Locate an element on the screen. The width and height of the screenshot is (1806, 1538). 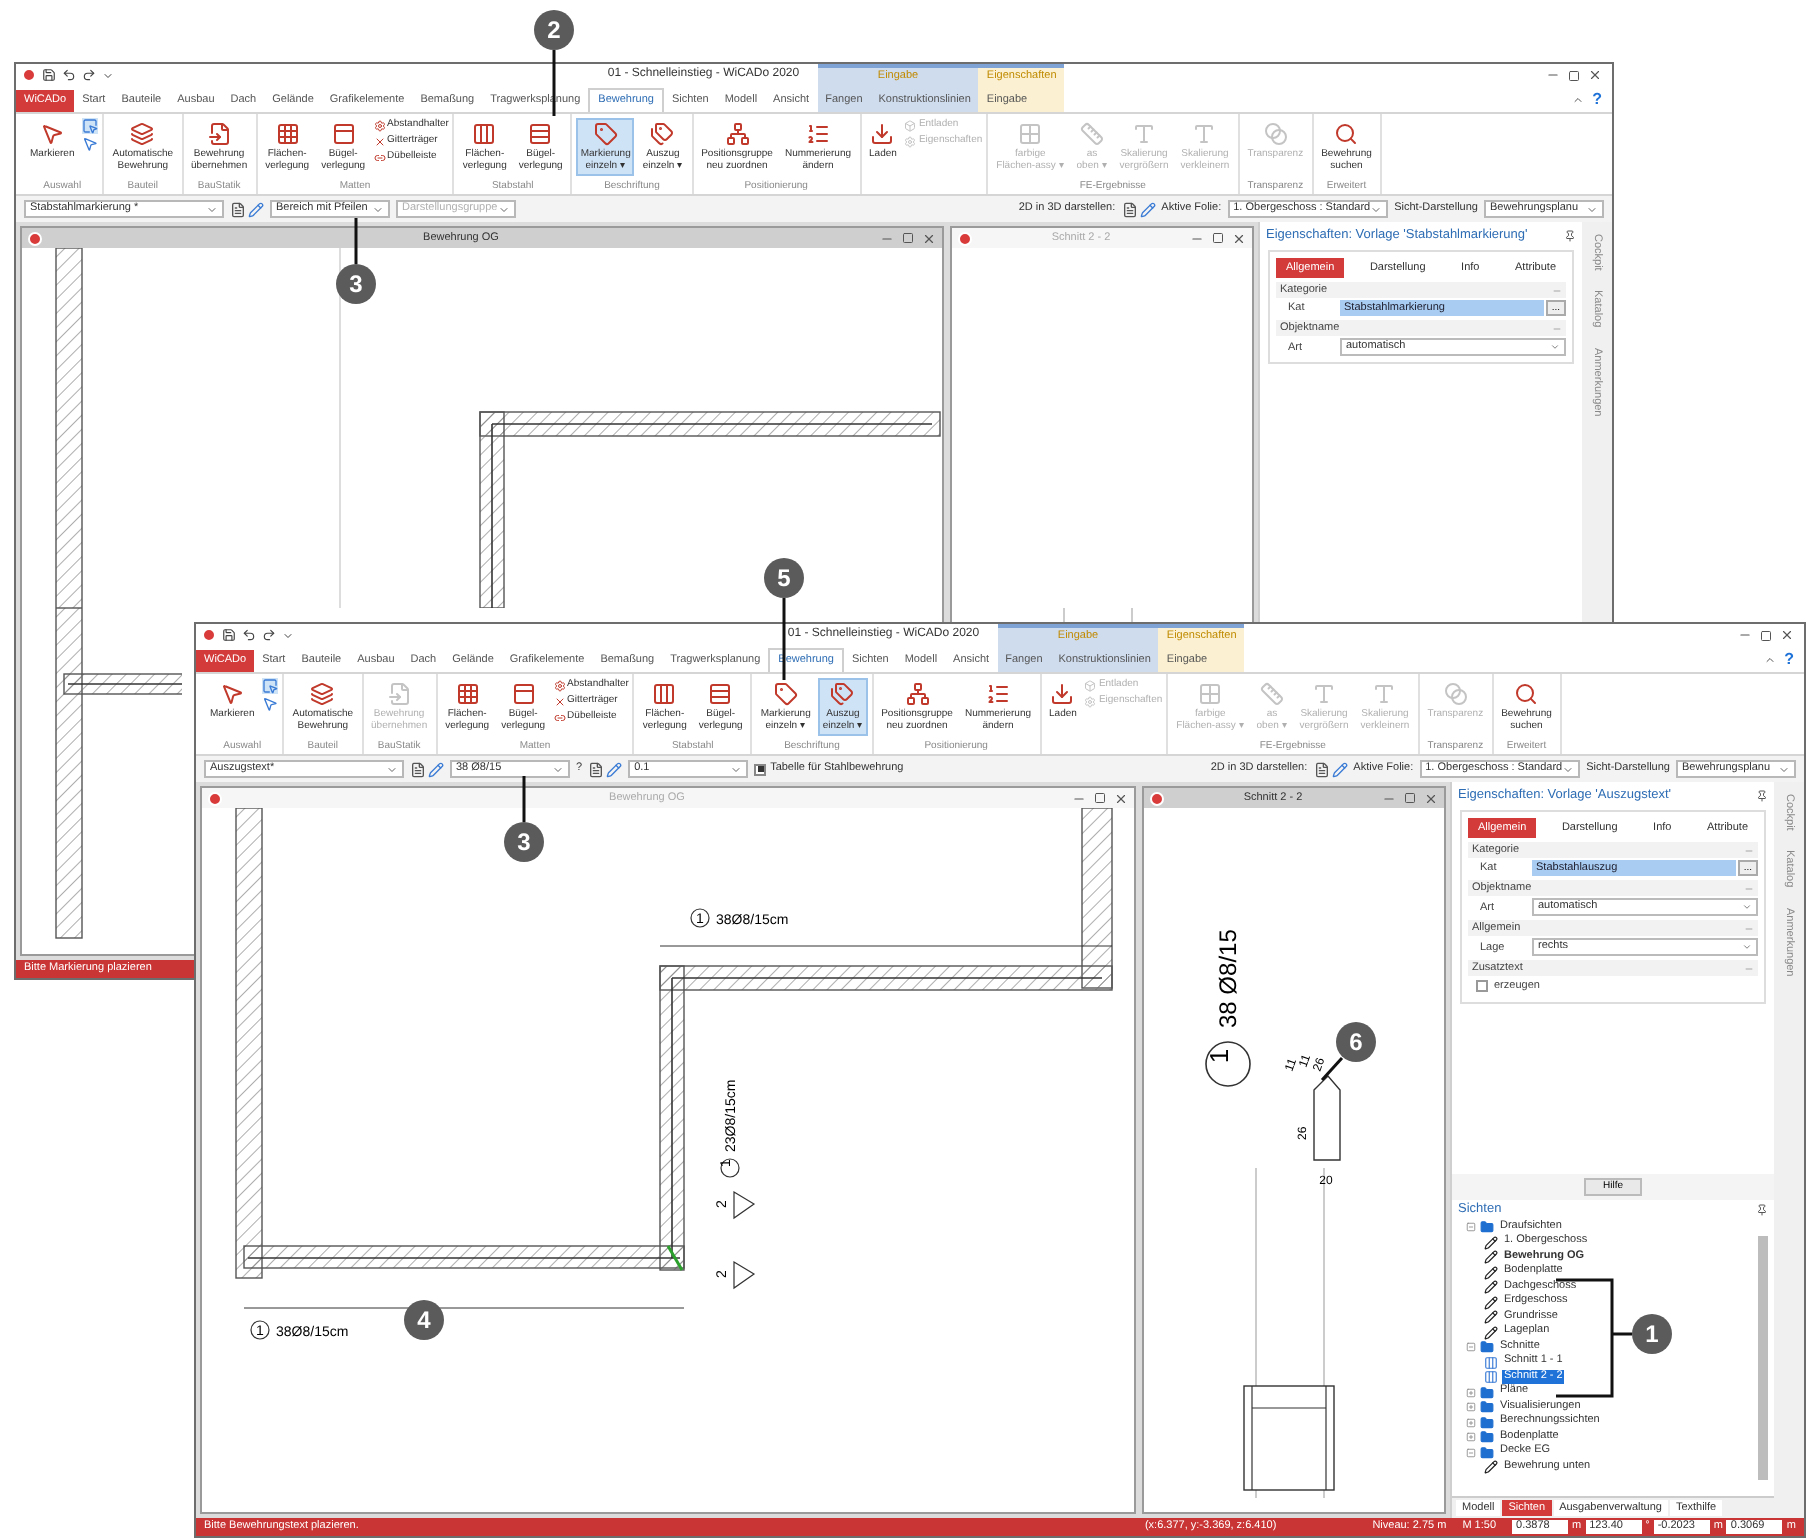
rows-icon is located at coordinates (720, 694).